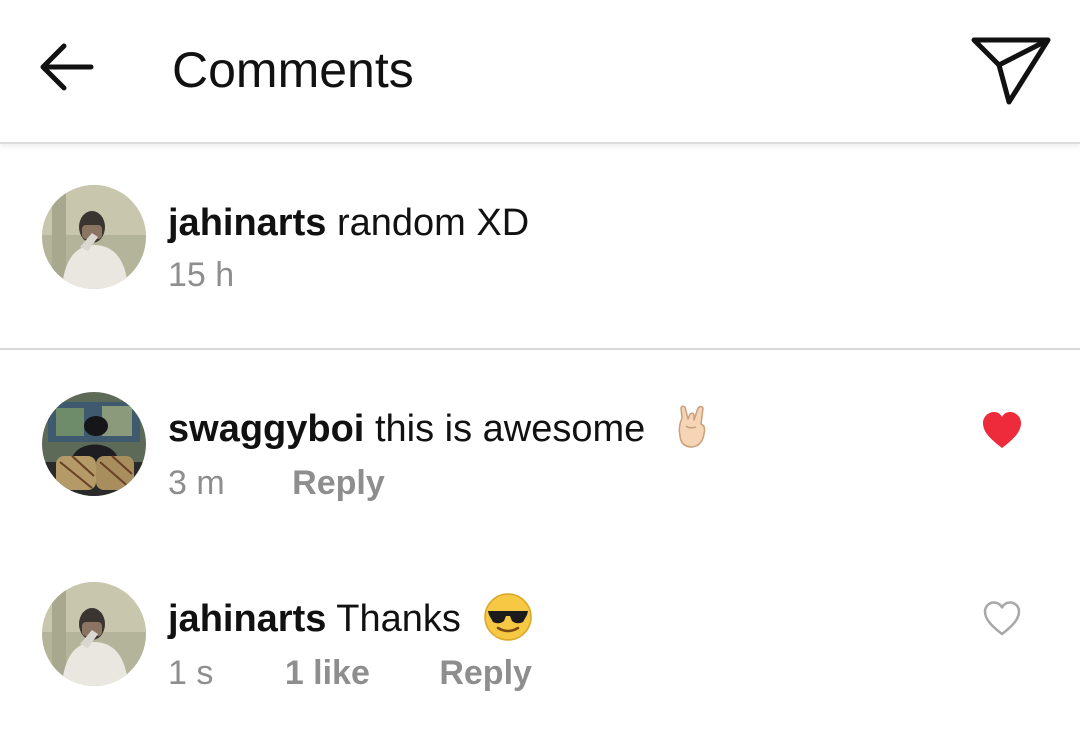 Image resolution: width=1080 pixels, height=731 pixels. I want to click on paper-plane-icon, so click(1011, 71).